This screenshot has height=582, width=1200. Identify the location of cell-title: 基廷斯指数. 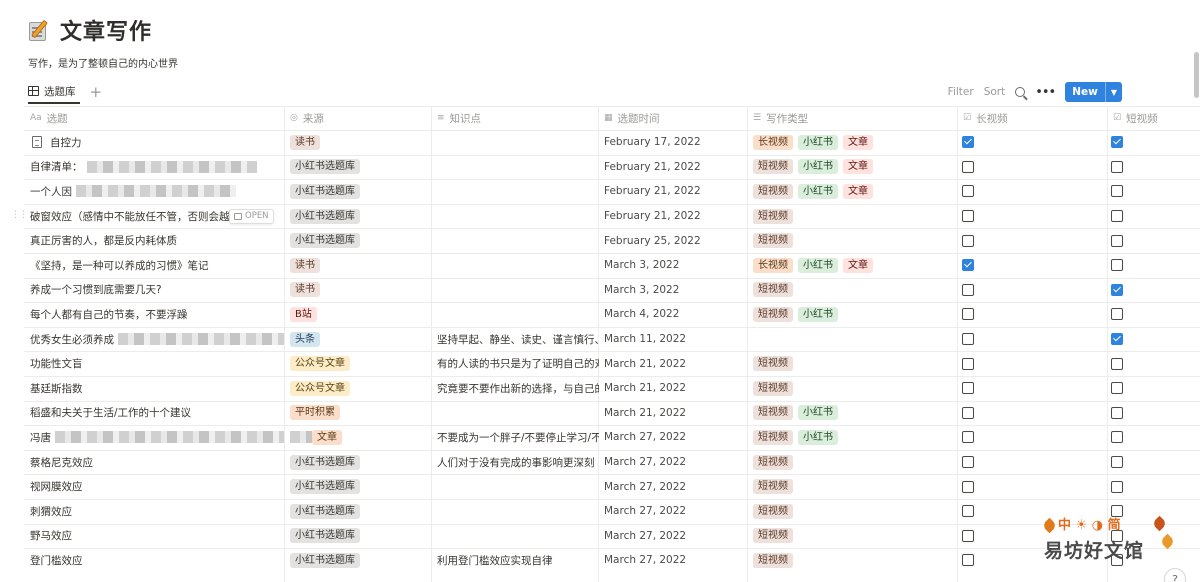
(157, 388).